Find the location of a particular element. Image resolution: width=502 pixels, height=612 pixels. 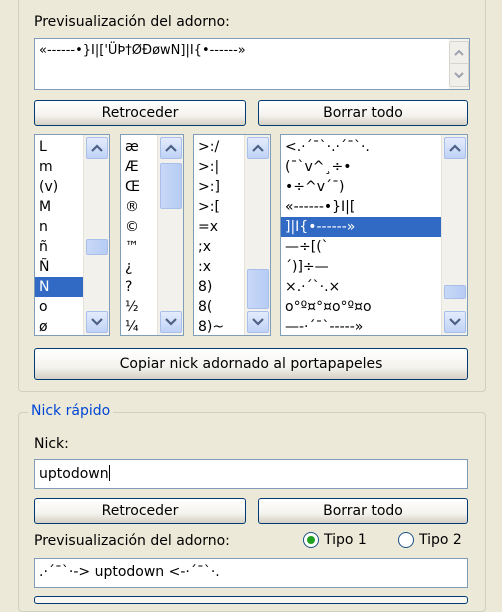

tipo1-radio: Tipo 1 is located at coordinates (335, 540).